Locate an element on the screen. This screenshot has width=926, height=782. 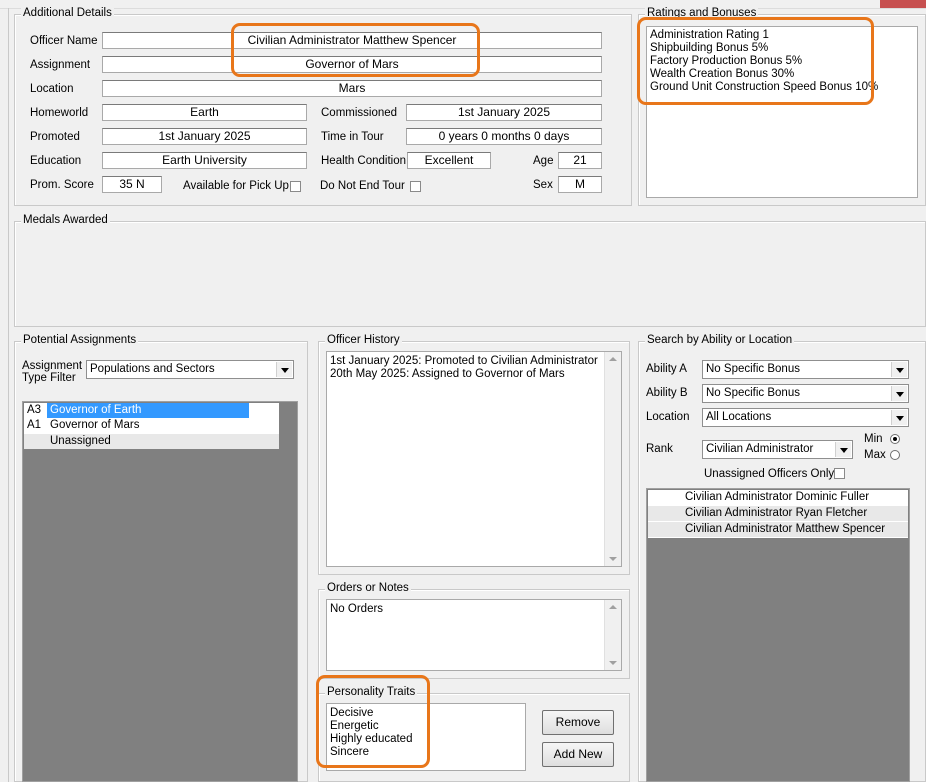
min-label: Min is located at coordinates (873, 439).